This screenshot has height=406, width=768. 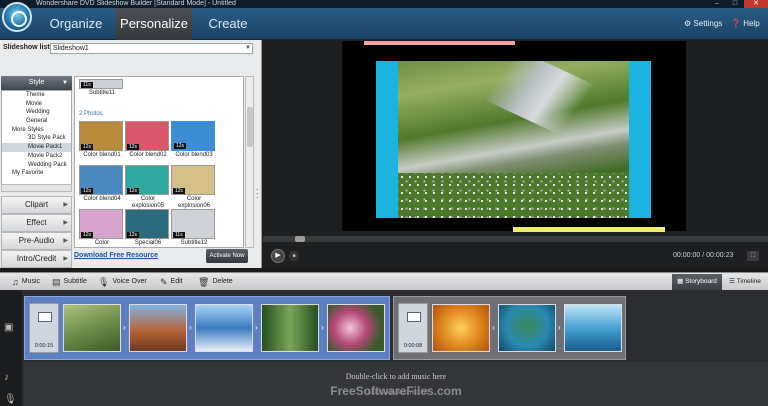 I want to click on record-hint: Double-click to record, so click(x=396, y=392).